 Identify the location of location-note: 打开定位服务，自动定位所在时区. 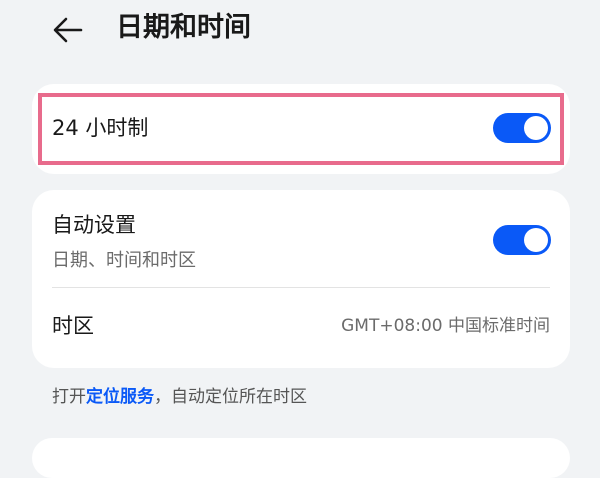
(179, 397).